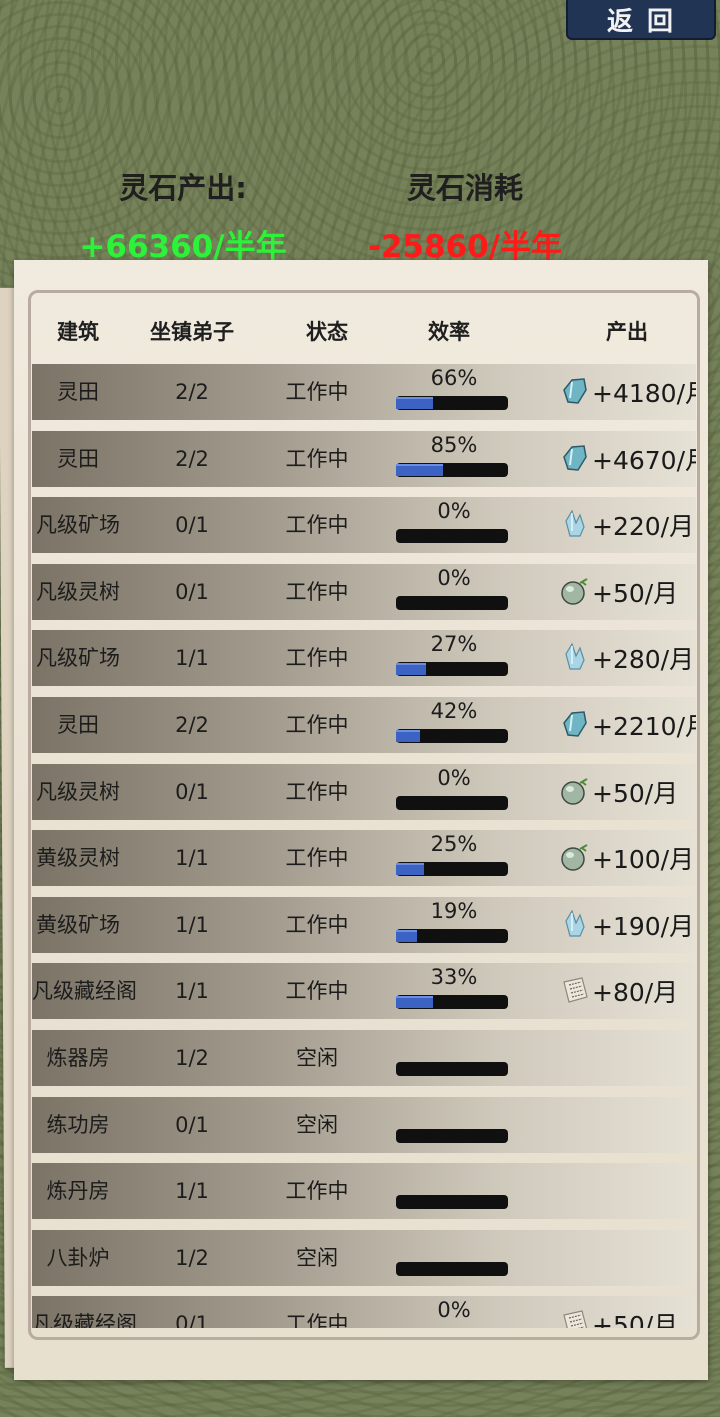 The width and height of the screenshot is (720, 1417). I want to click on output-amount: +100/月, so click(643, 860).